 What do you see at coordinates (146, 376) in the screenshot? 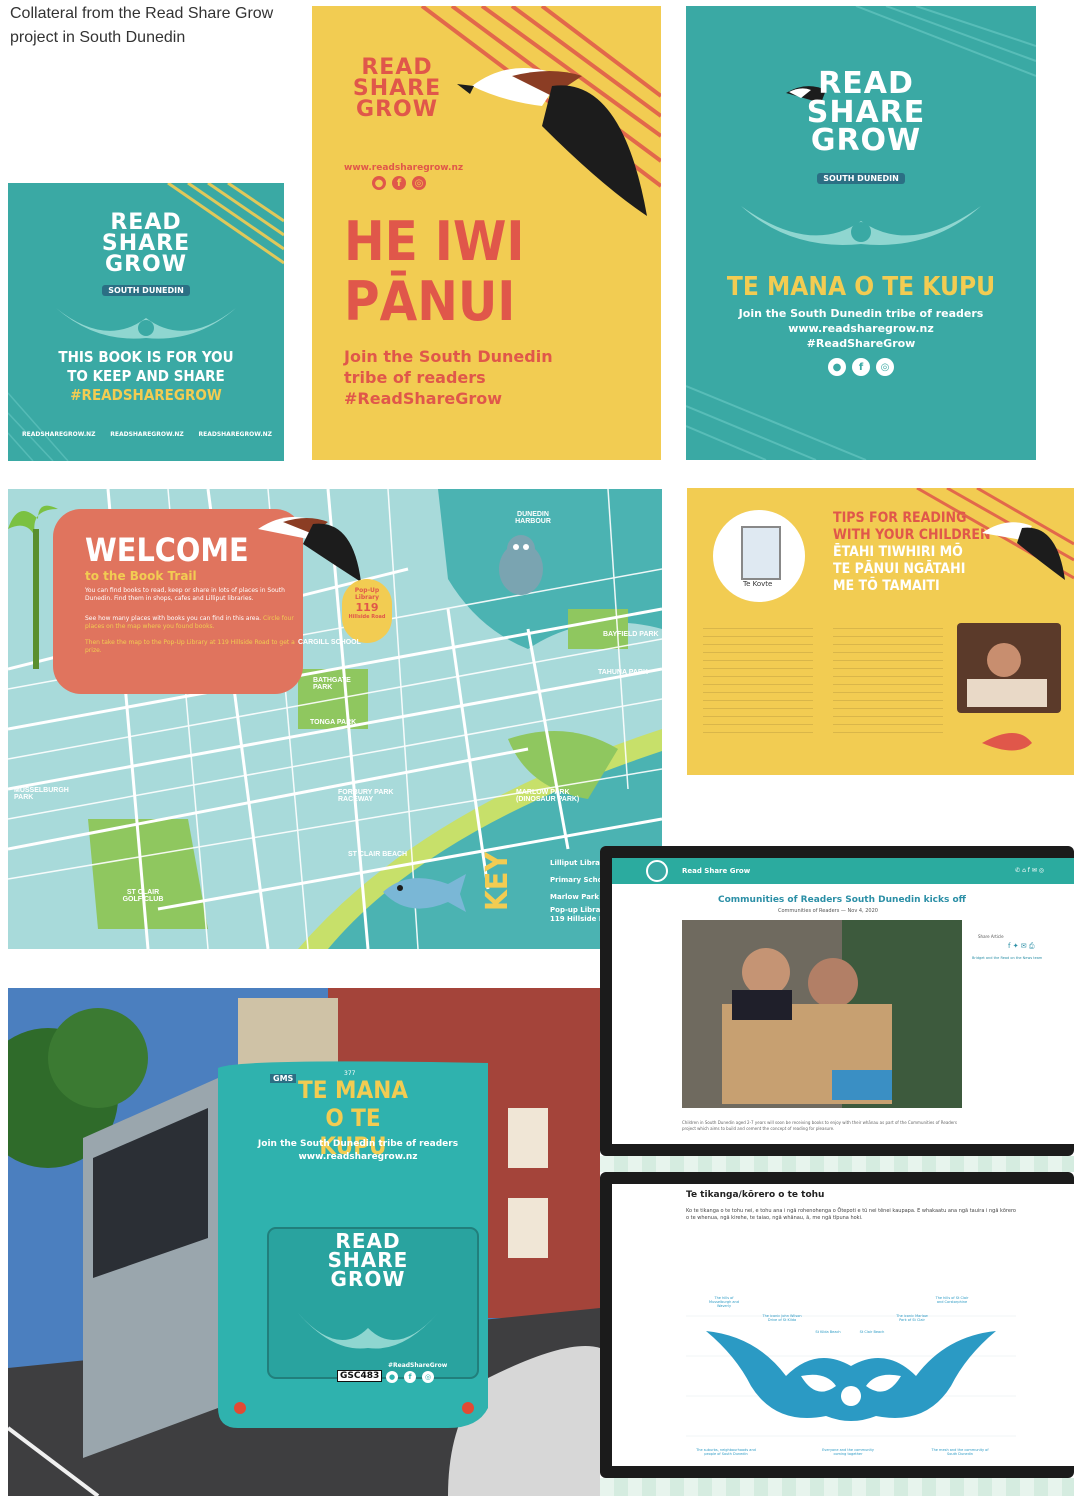
I see `sticker-line-2: TO KEEP AND SHARE` at bounding box center [146, 376].